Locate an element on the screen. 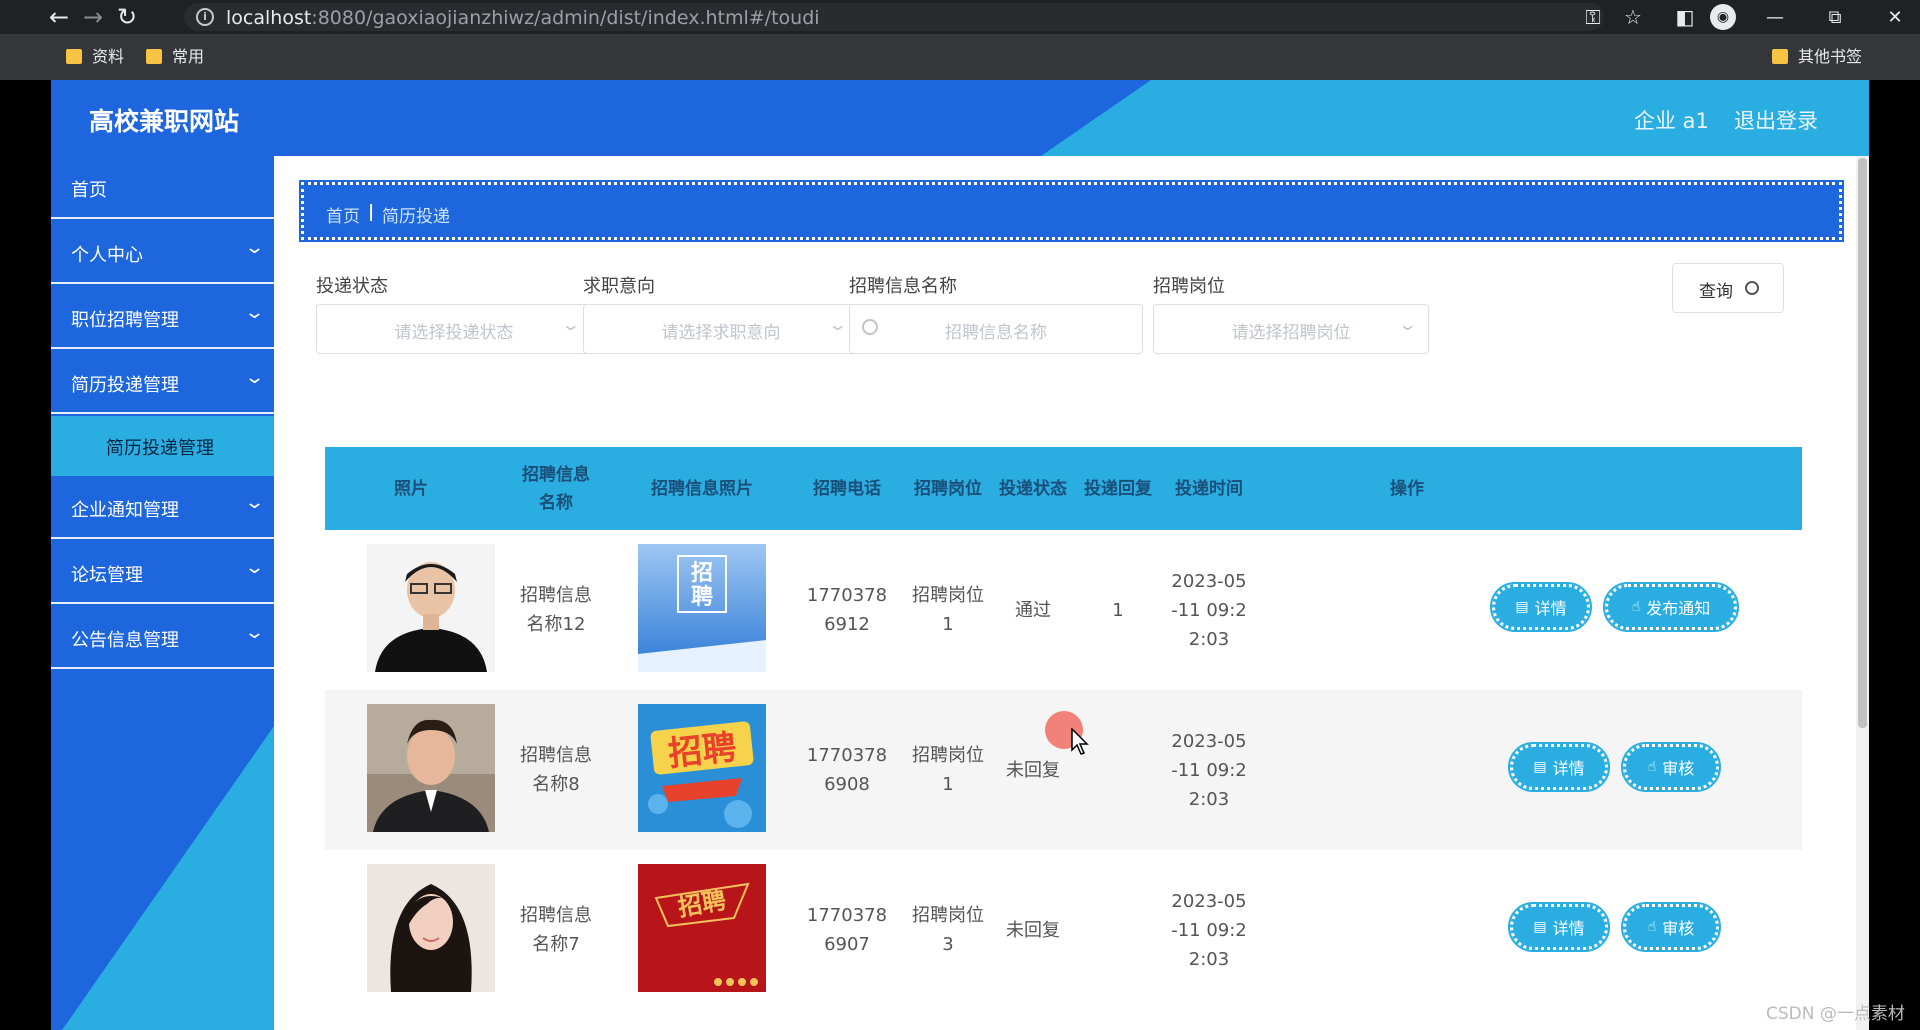  breadcrumb-current: 简历投递 is located at coordinates (416, 217).